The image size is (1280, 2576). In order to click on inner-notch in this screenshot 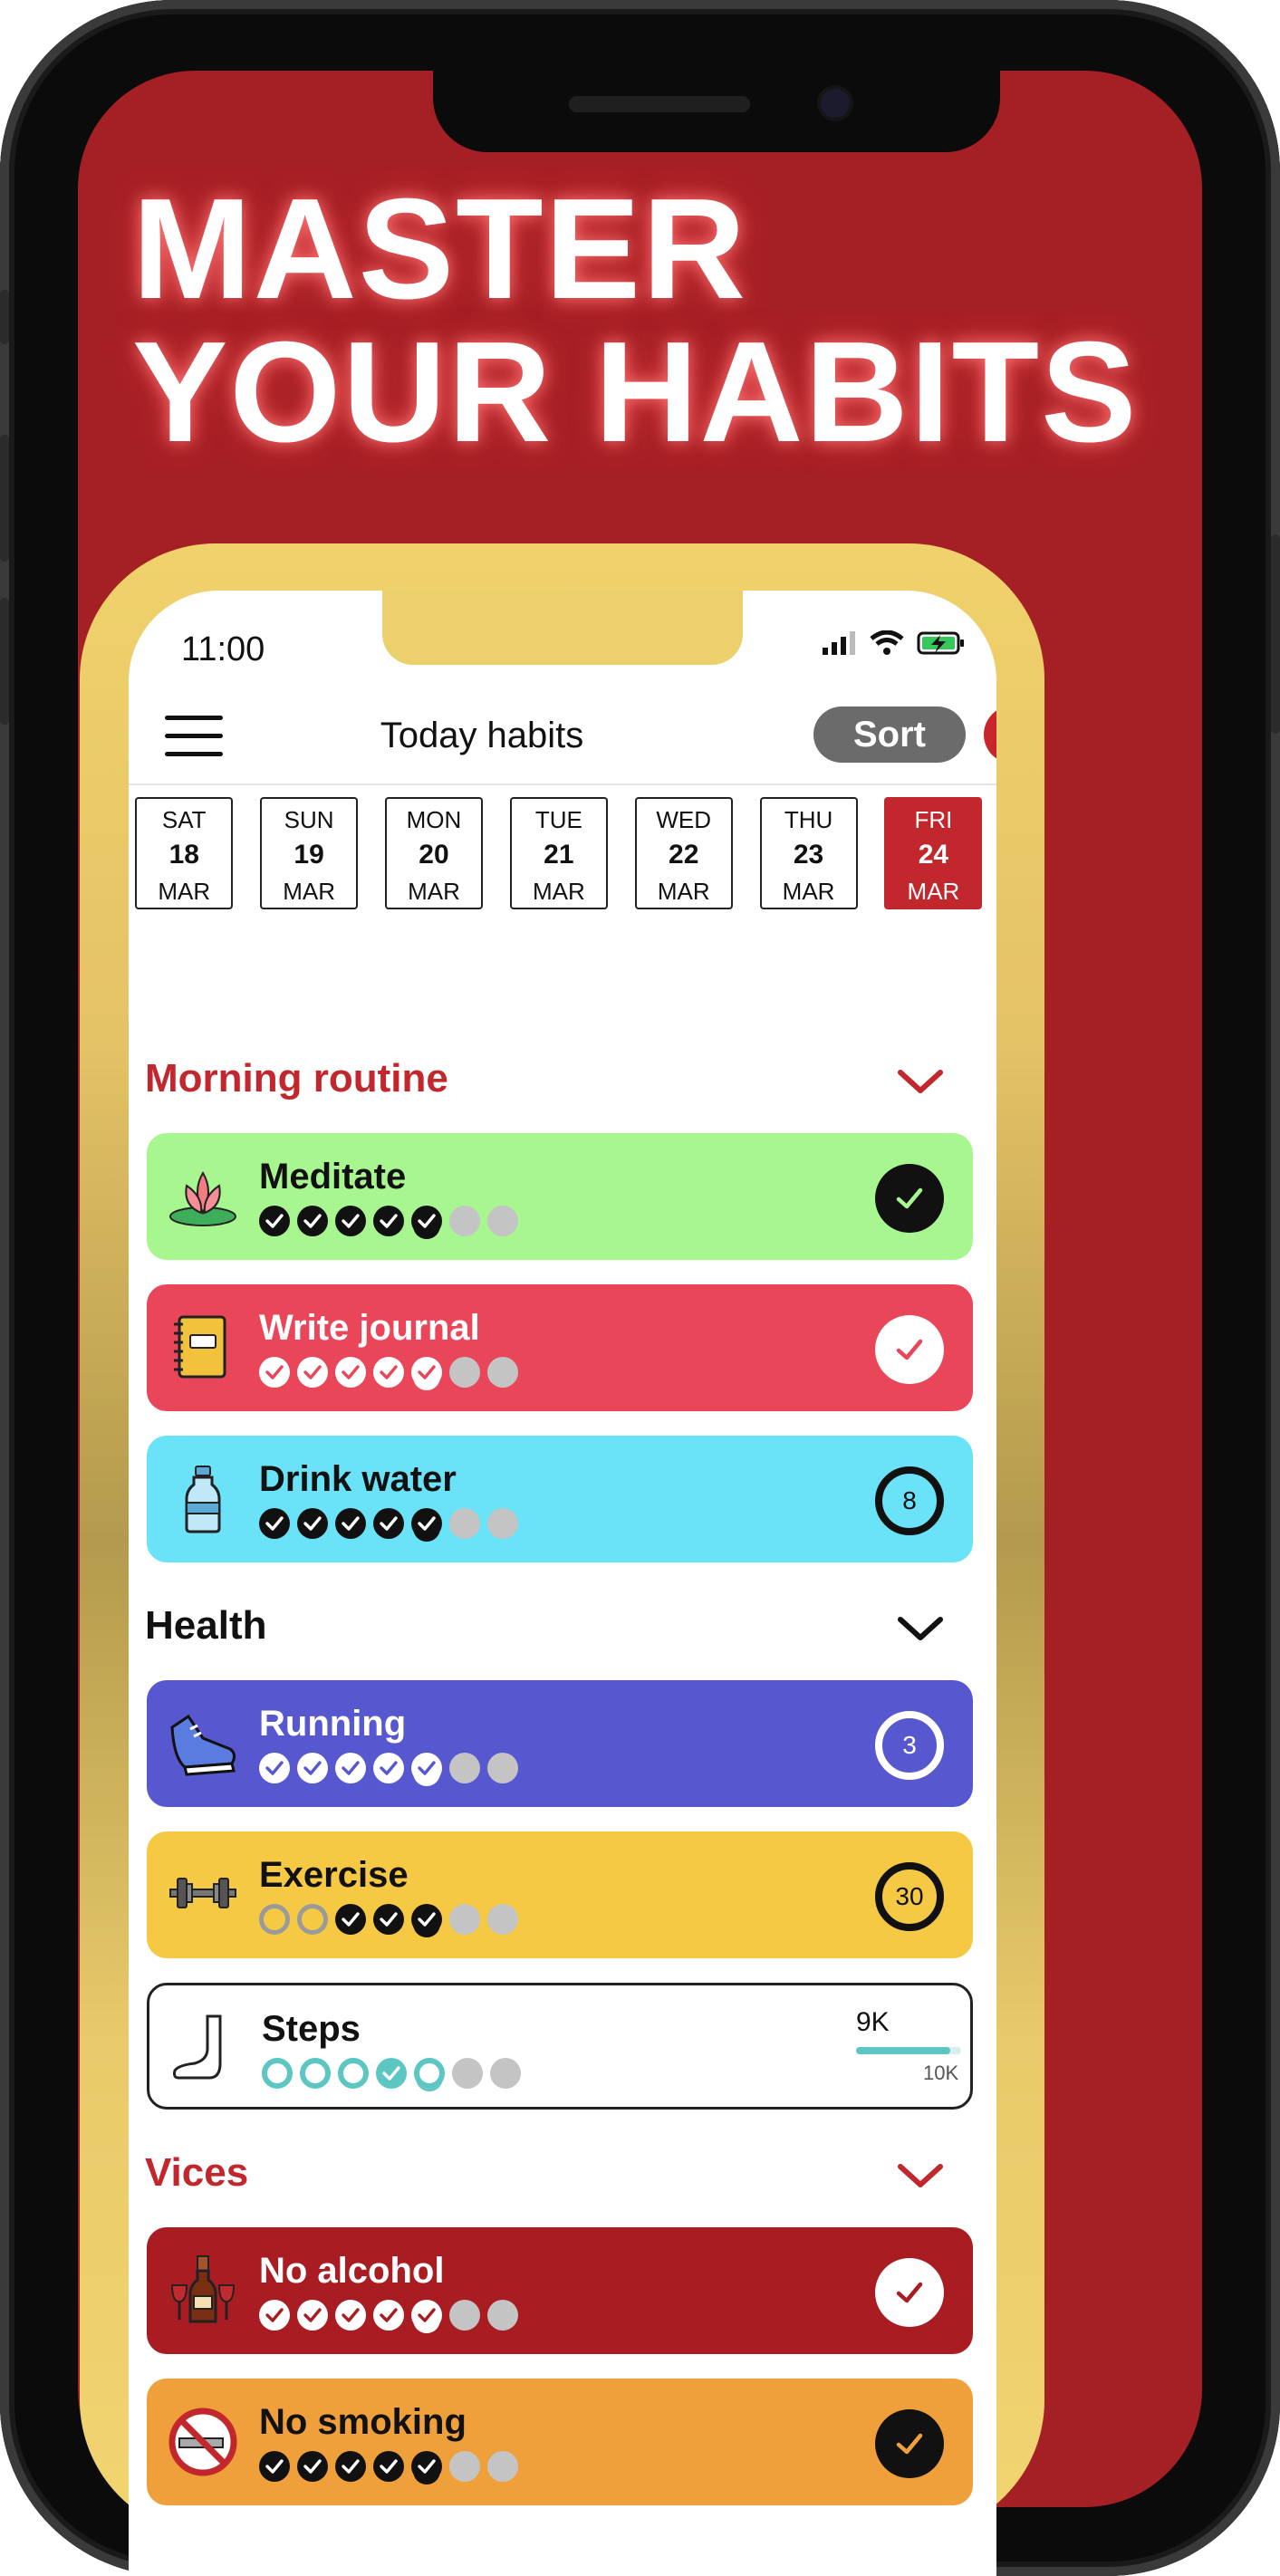, I will do `click(562, 628)`.